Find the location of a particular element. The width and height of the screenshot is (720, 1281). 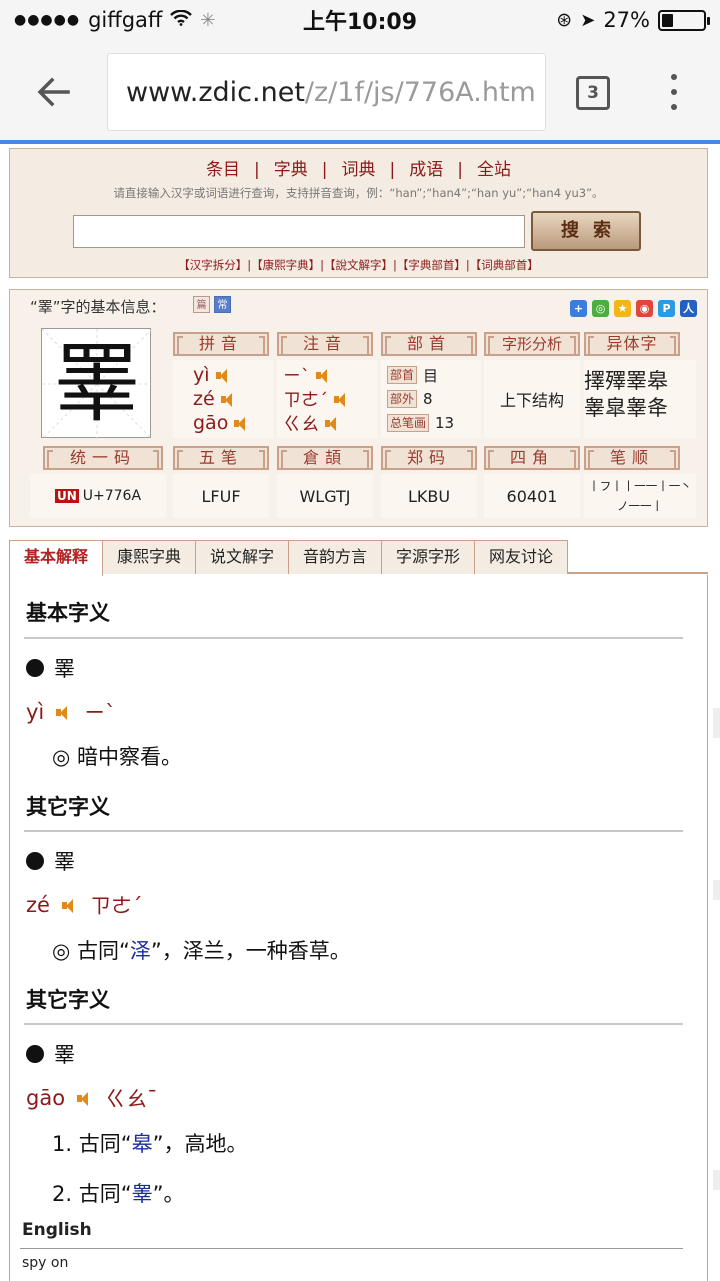

label-unicode: 统一码 is located at coordinates (103, 458).